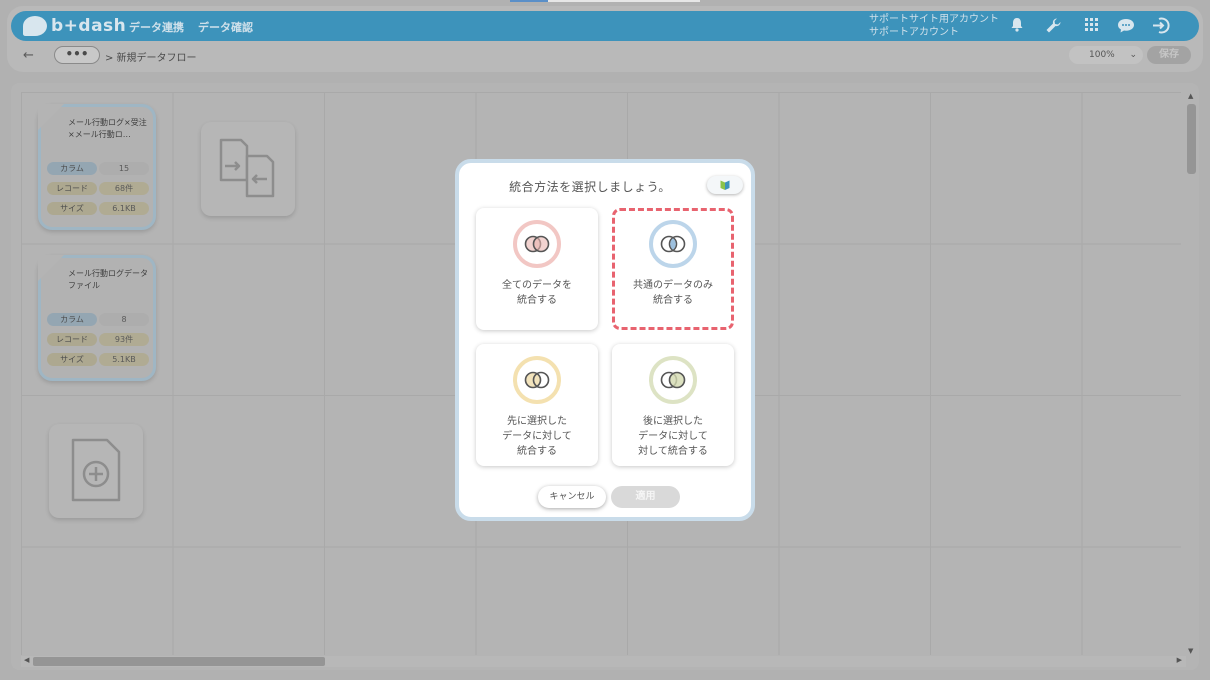 Image resolution: width=1210 pixels, height=680 pixels. I want to click on help-button, so click(725, 185).